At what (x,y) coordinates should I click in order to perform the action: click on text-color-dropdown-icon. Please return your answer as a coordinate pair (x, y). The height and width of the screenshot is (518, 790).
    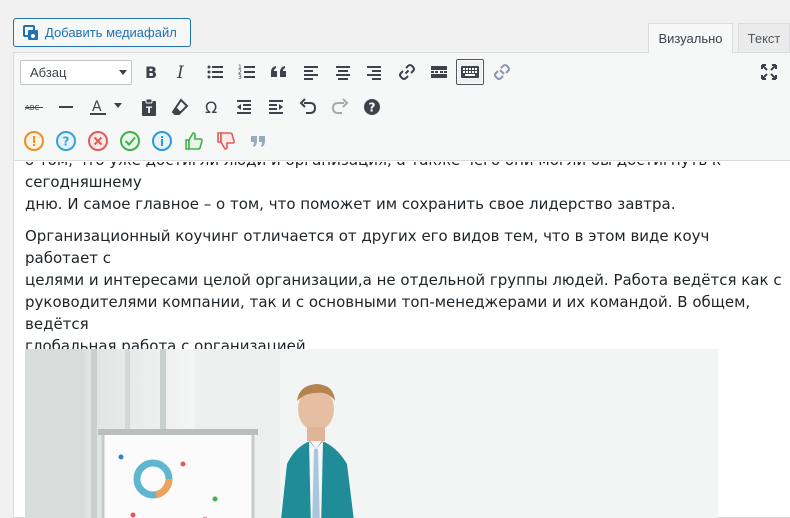
    Looking at the image, I should click on (118, 105).